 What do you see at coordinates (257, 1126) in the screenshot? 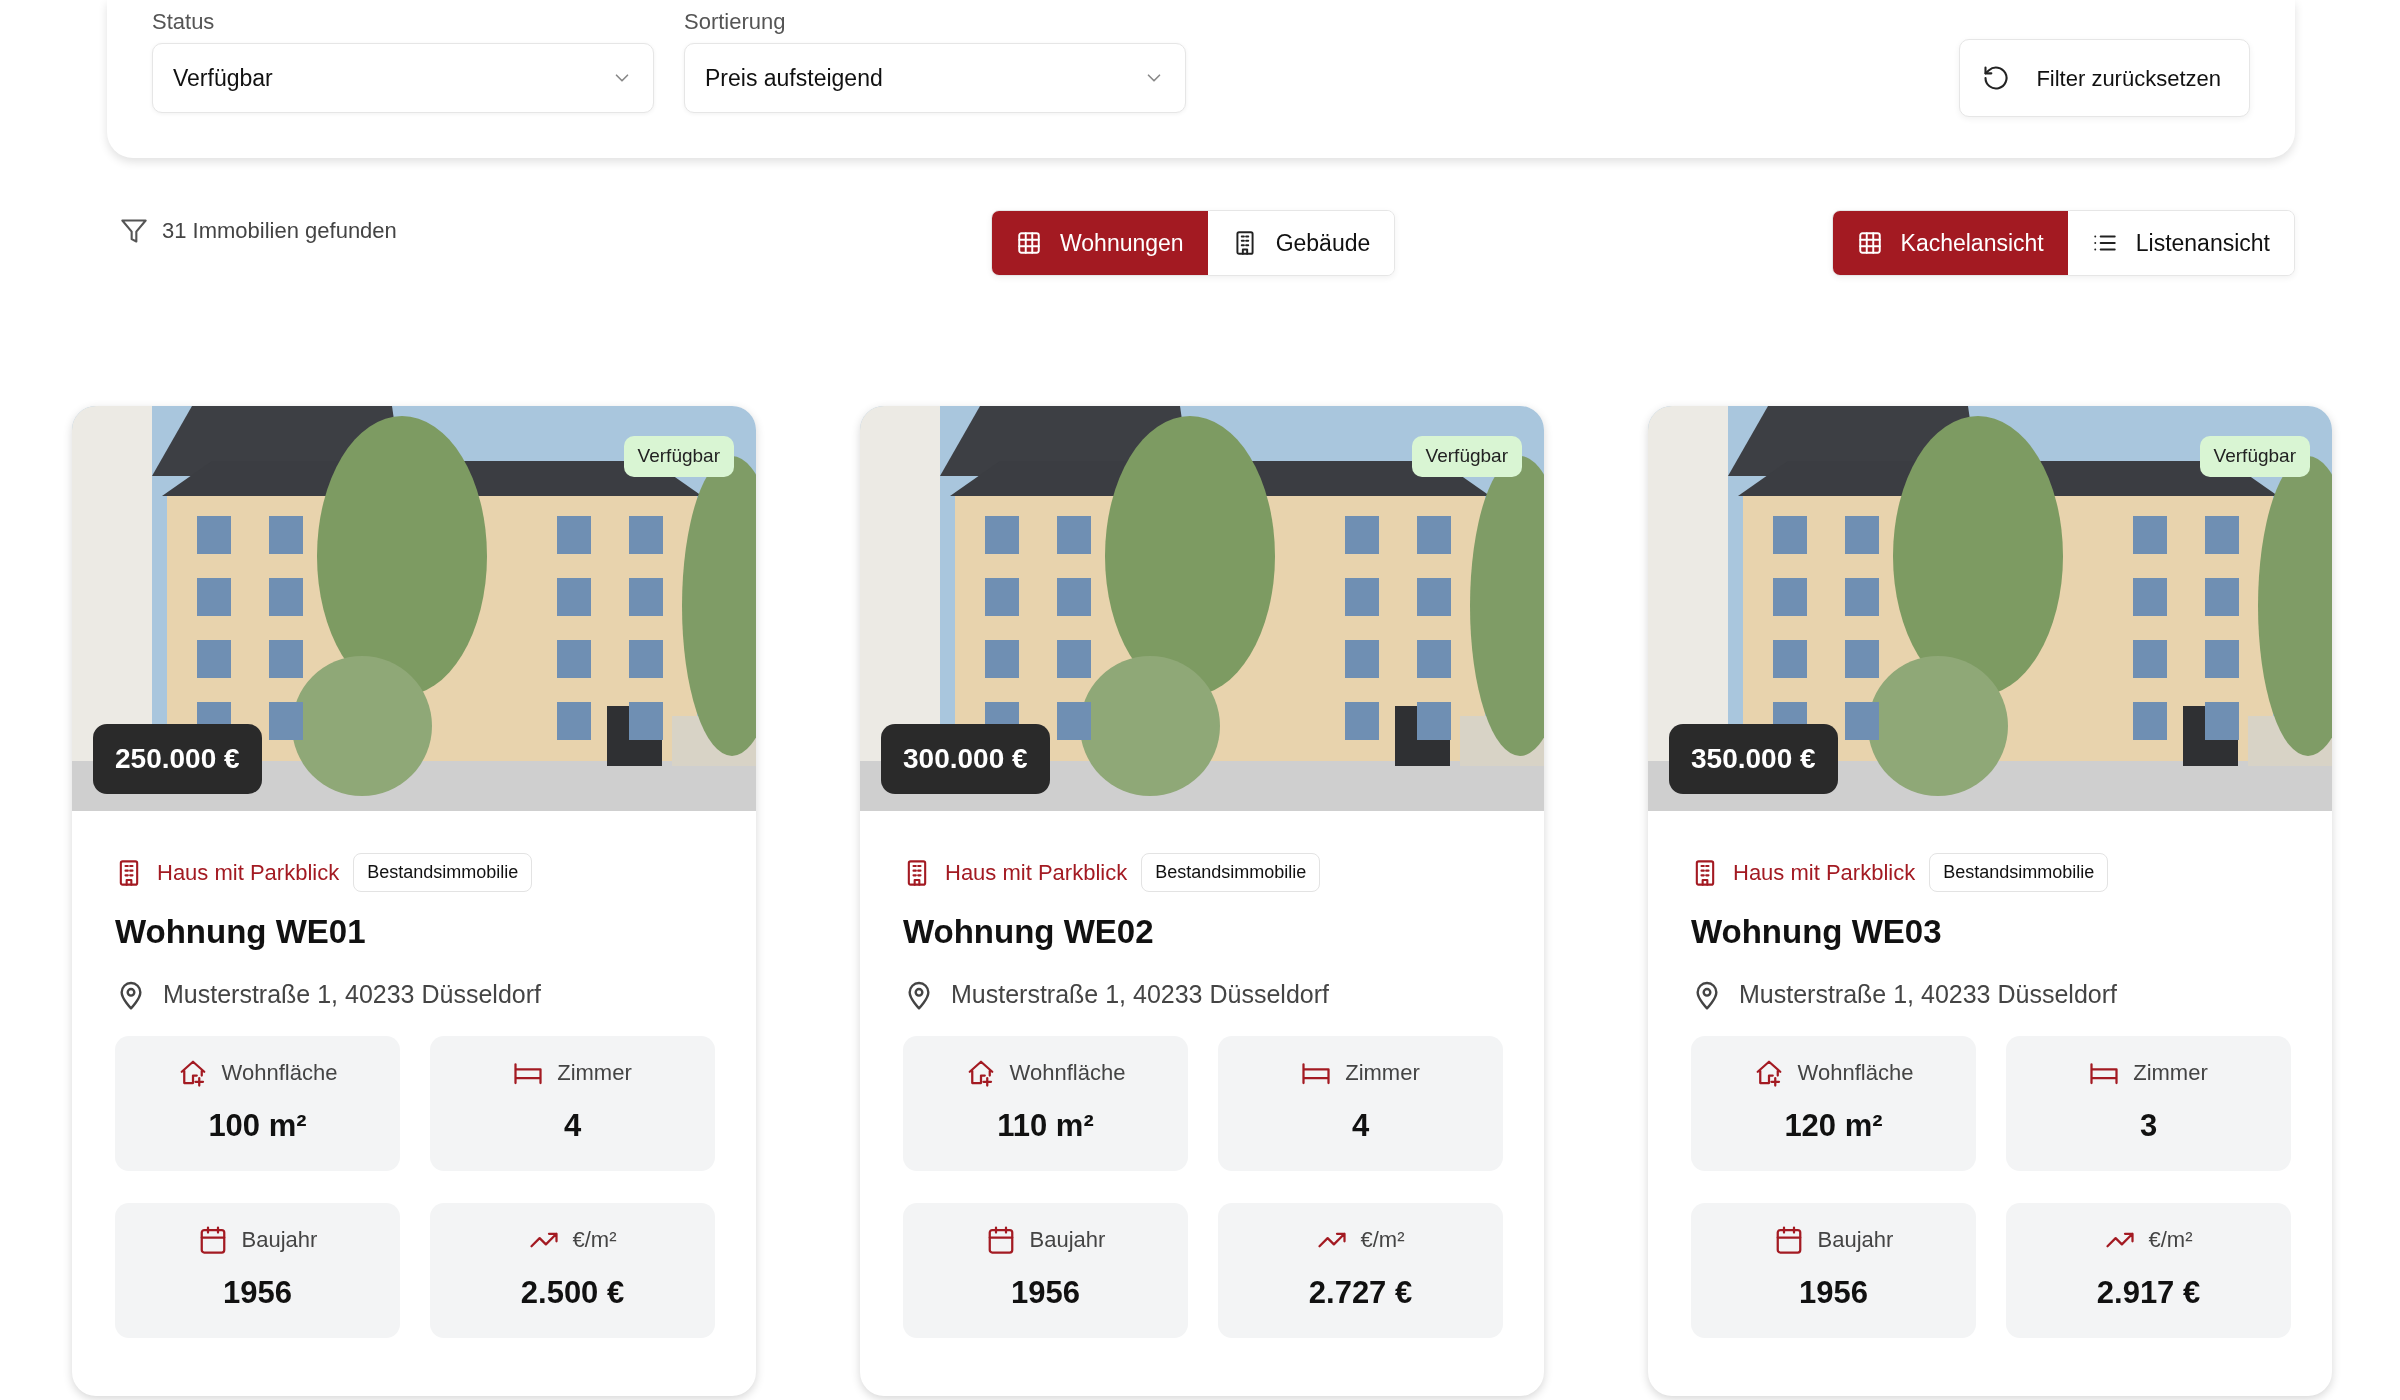
I see `stat-value: 100 m²` at bounding box center [257, 1126].